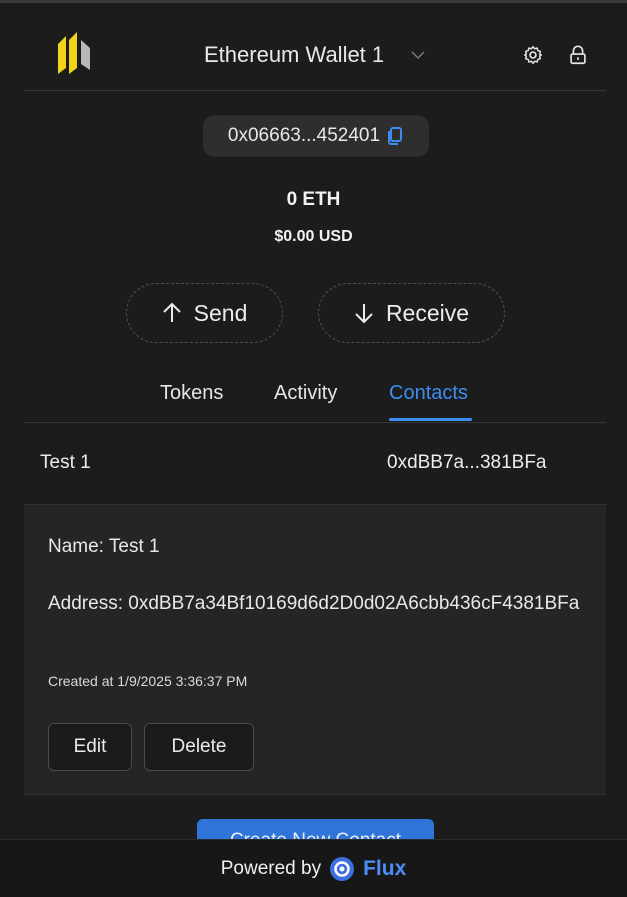 The image size is (627, 897). I want to click on balance-eth: 0 ETH, so click(313, 199).